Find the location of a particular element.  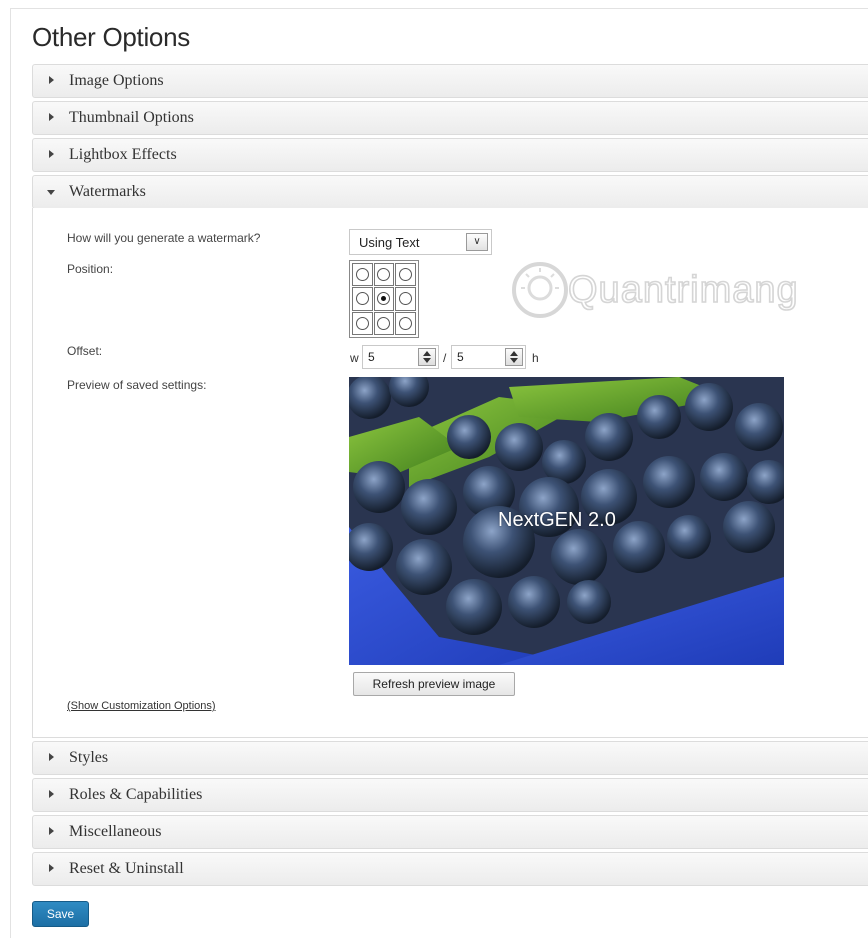

radio-middle-center is located at coordinates (384, 299).